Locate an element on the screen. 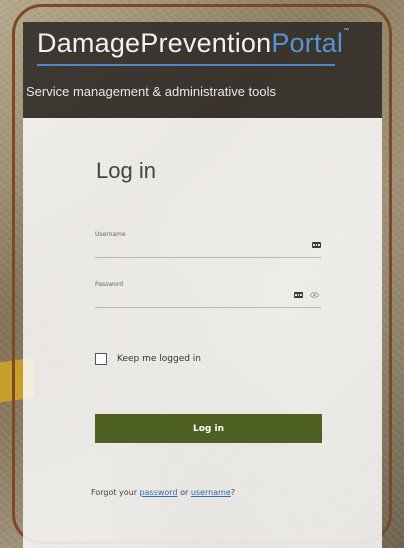 The width and height of the screenshot is (404, 548). brand-accent-text: Portal is located at coordinates (307, 43).